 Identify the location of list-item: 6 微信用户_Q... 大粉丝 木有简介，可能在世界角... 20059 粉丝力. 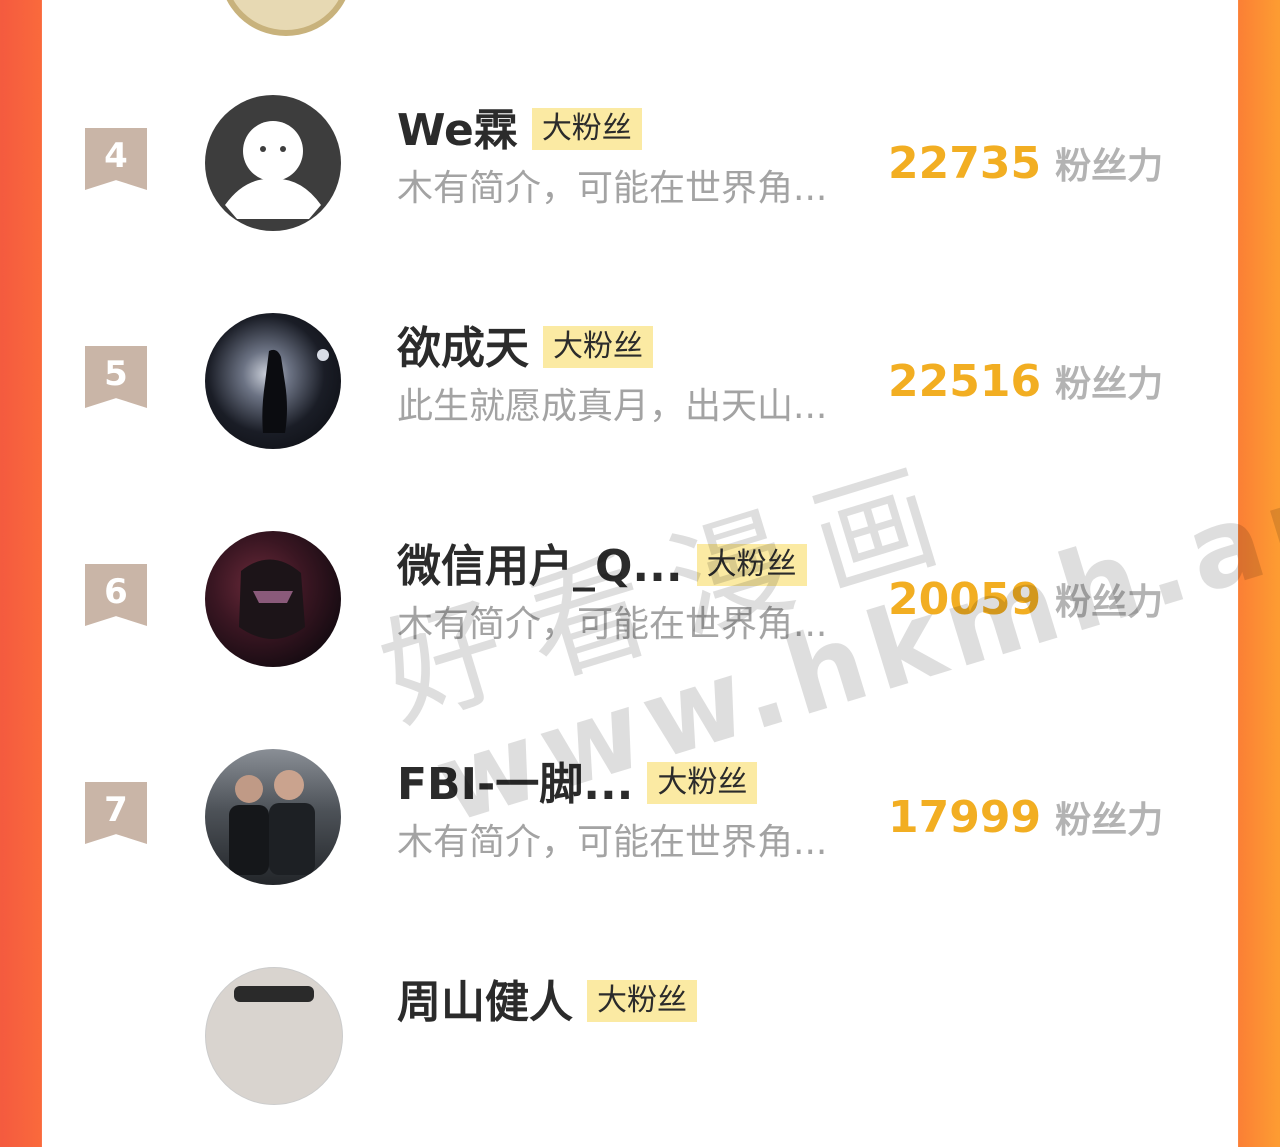
(640, 621).